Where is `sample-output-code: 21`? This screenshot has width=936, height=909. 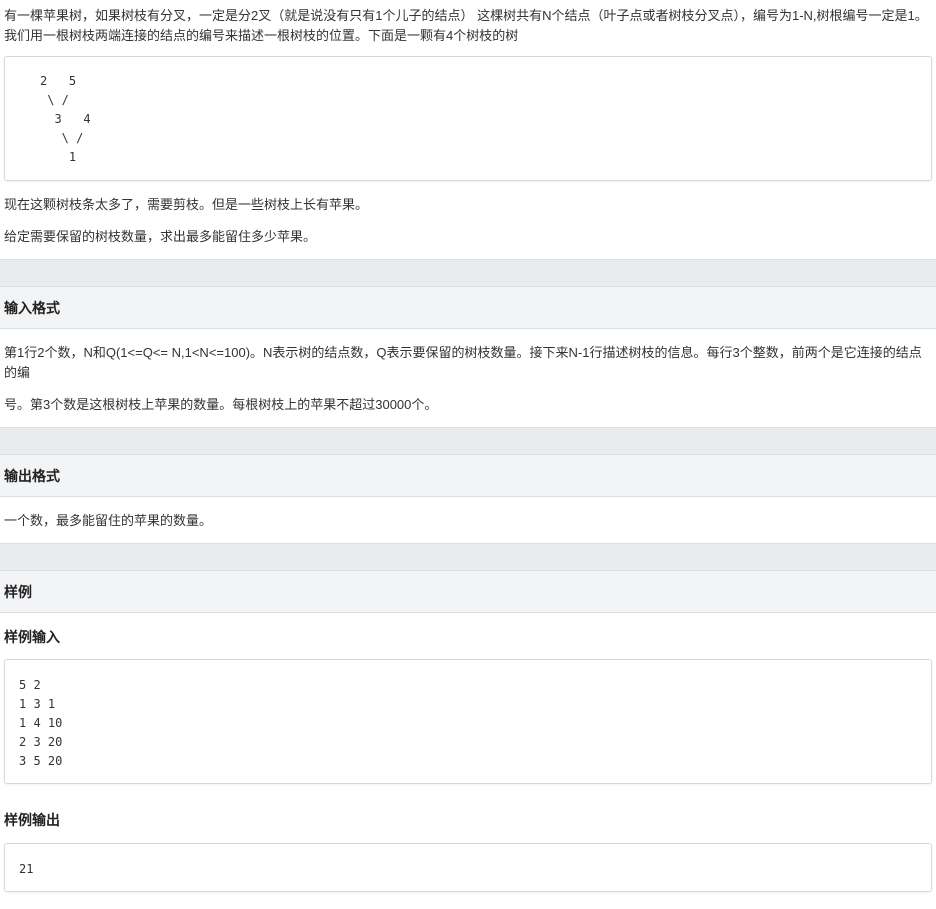
sample-output-code: 21 is located at coordinates (26, 869).